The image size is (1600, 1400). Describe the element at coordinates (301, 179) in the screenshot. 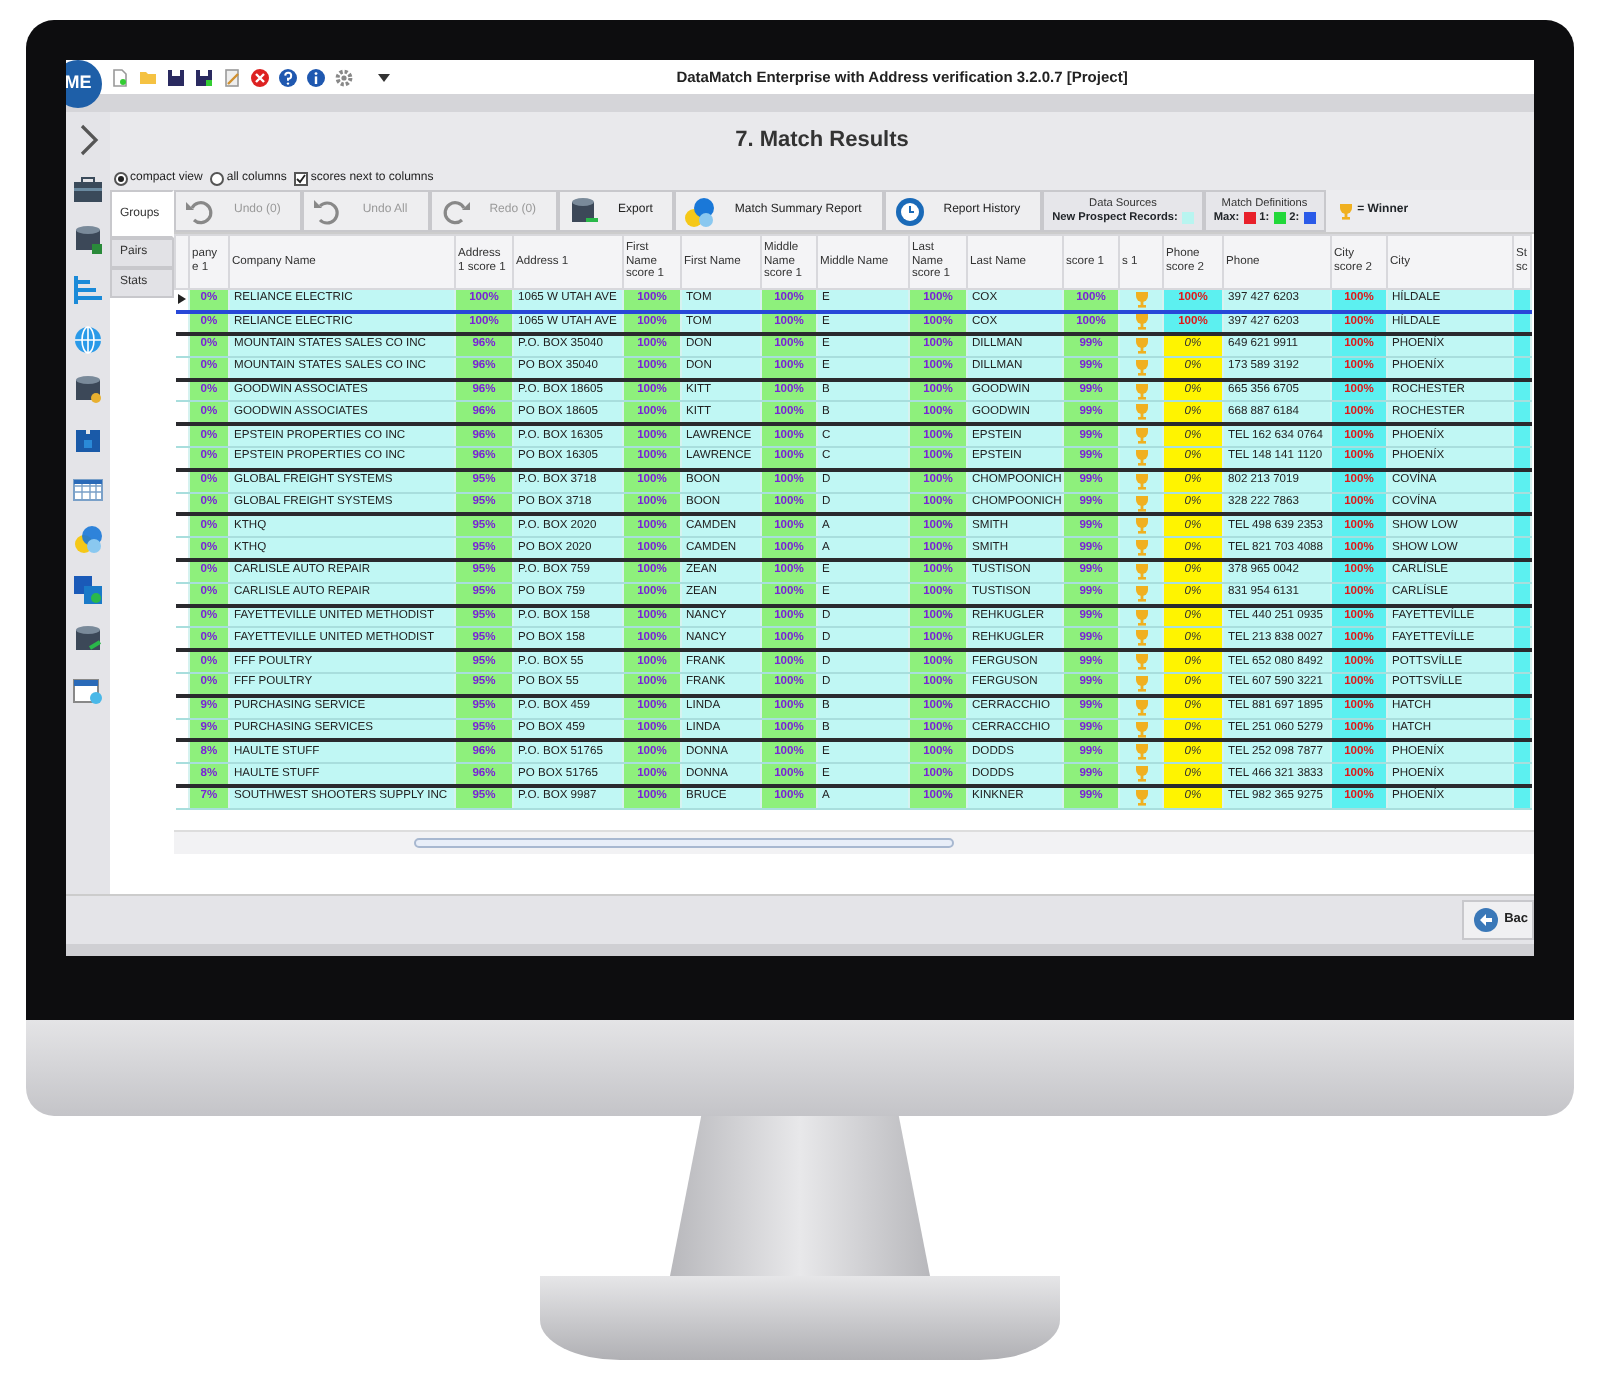

I see `checkmark-icon` at that location.